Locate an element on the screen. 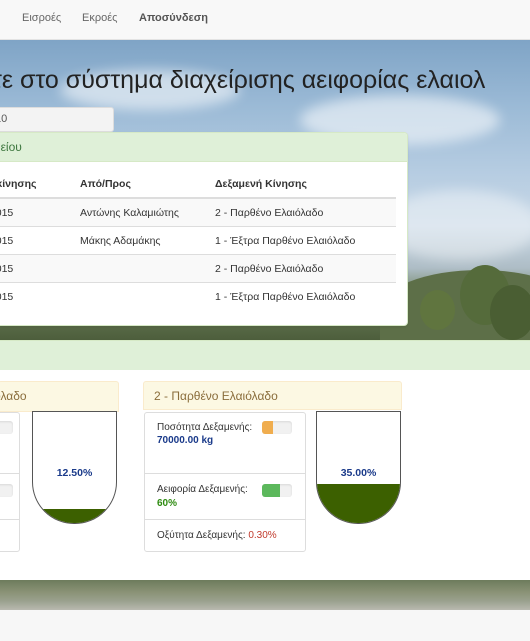  tank1-vessel: 12.50% is located at coordinates (74, 467).